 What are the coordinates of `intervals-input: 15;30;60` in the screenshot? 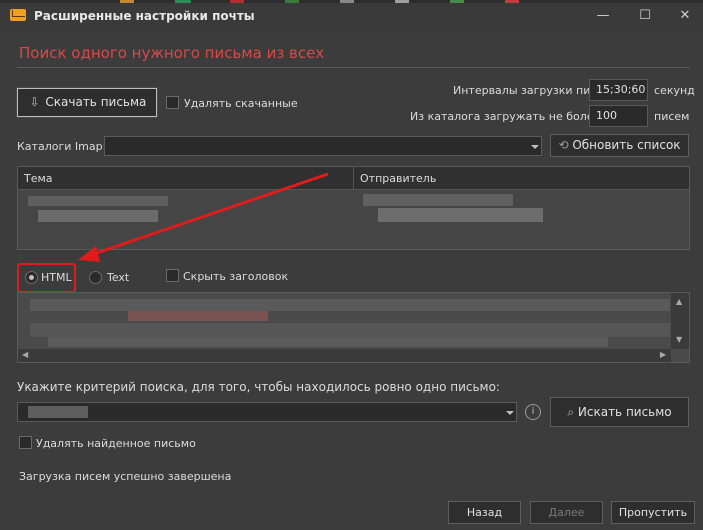 It's located at (618, 90).